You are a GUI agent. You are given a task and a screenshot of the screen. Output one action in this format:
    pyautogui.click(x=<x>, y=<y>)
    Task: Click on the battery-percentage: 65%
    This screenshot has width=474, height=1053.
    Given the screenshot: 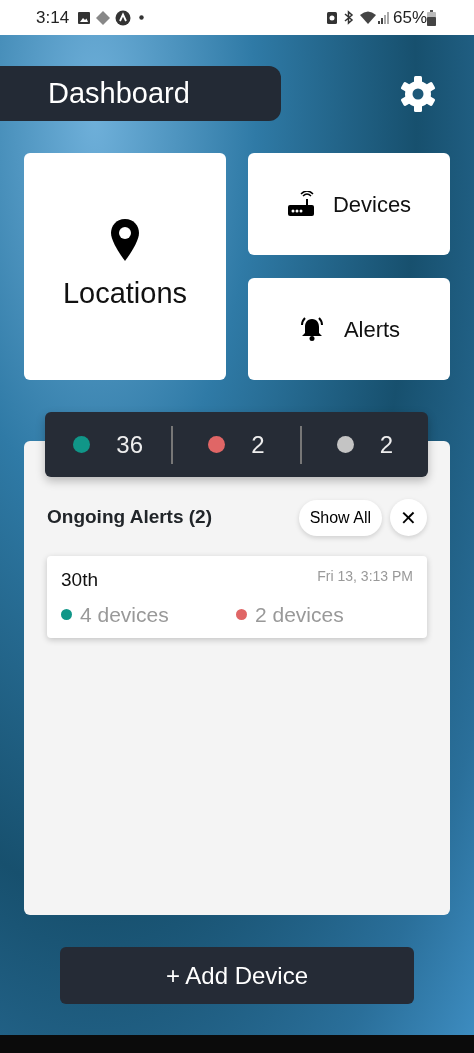 What is the action you would take?
    pyautogui.click(x=409, y=17)
    